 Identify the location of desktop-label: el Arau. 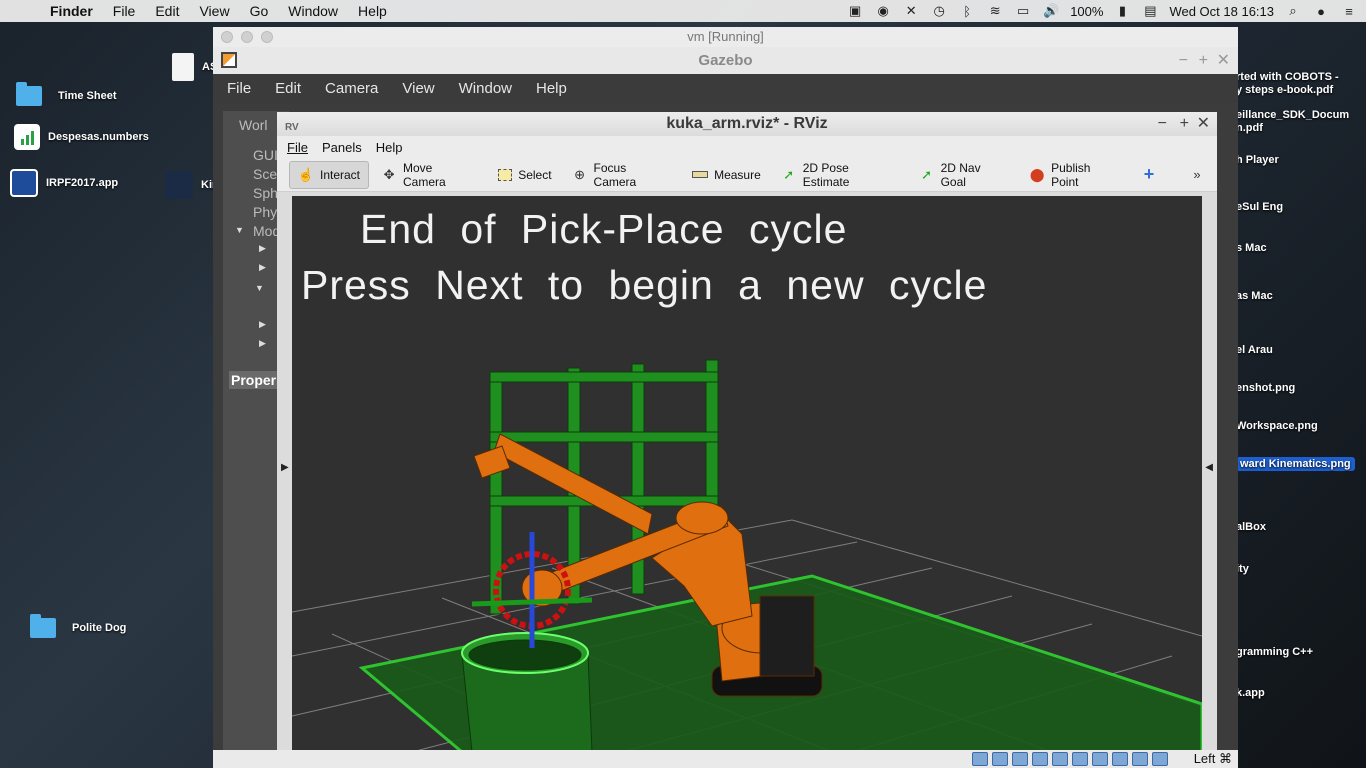
(1254, 350).